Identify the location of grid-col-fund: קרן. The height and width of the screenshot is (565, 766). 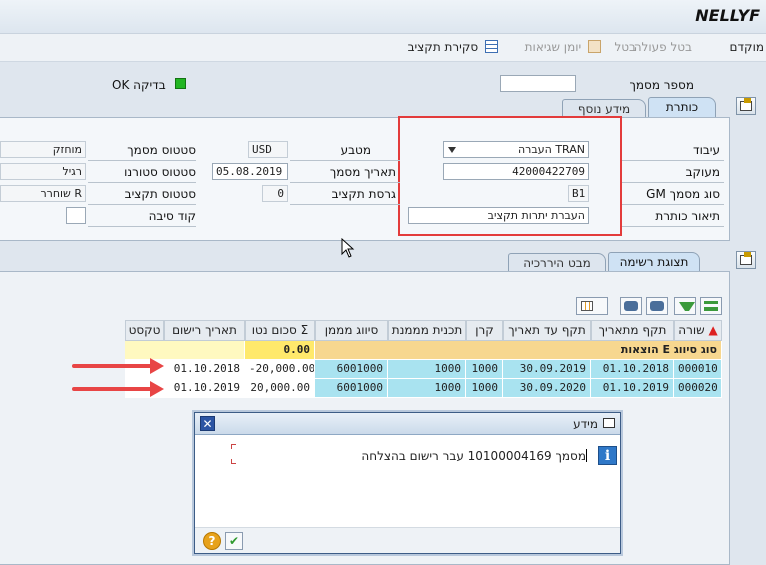
(484, 330).